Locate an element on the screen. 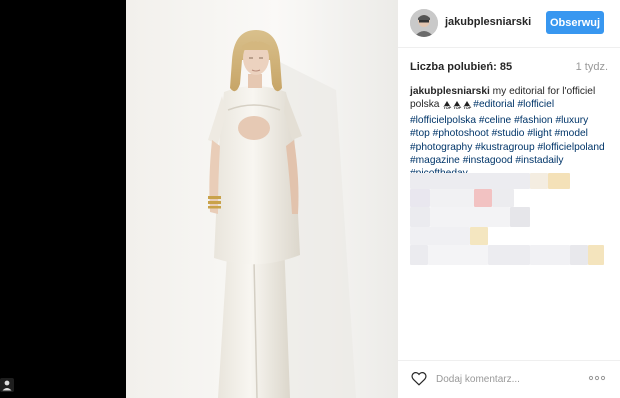 The image size is (620, 398). post-footer is located at coordinates (509, 379).